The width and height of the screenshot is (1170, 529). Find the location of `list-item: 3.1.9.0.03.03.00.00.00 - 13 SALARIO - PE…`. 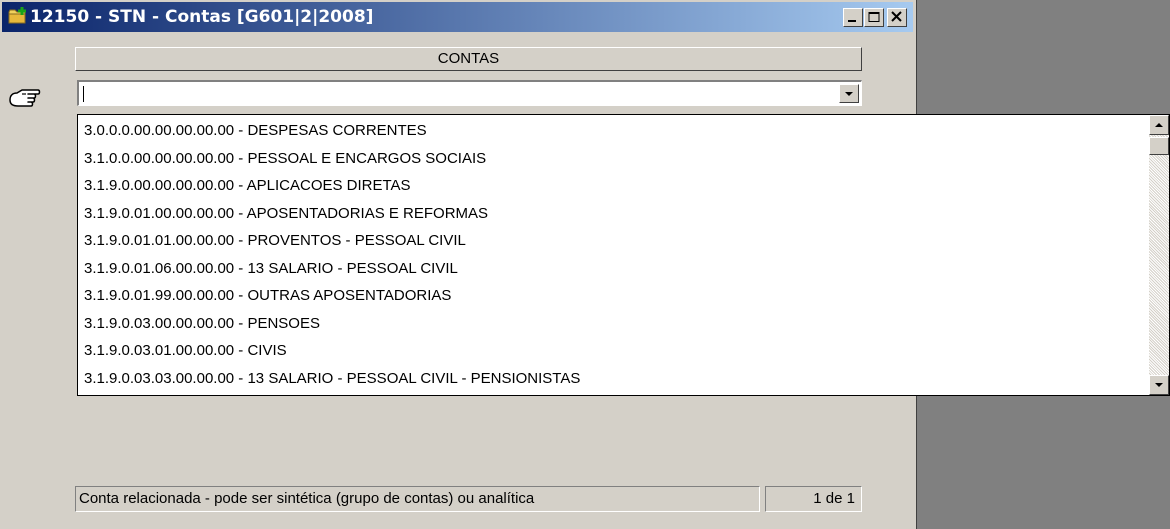

list-item: 3.1.9.0.03.03.00.00.00 - 13 SALARIO - PE… is located at coordinates (613, 379).